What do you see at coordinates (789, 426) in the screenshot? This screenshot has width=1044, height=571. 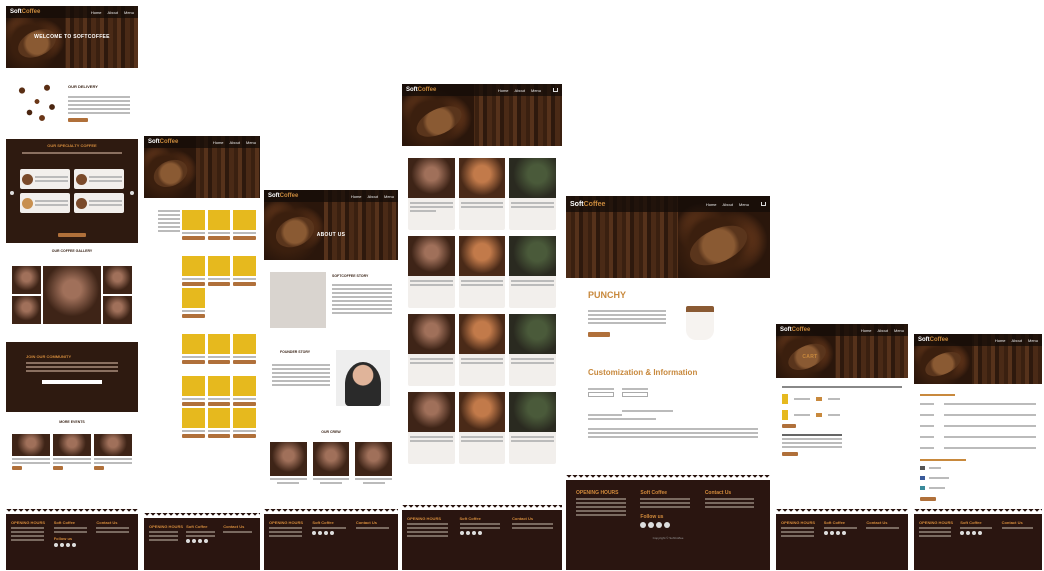 I see `update-cart-button` at bounding box center [789, 426].